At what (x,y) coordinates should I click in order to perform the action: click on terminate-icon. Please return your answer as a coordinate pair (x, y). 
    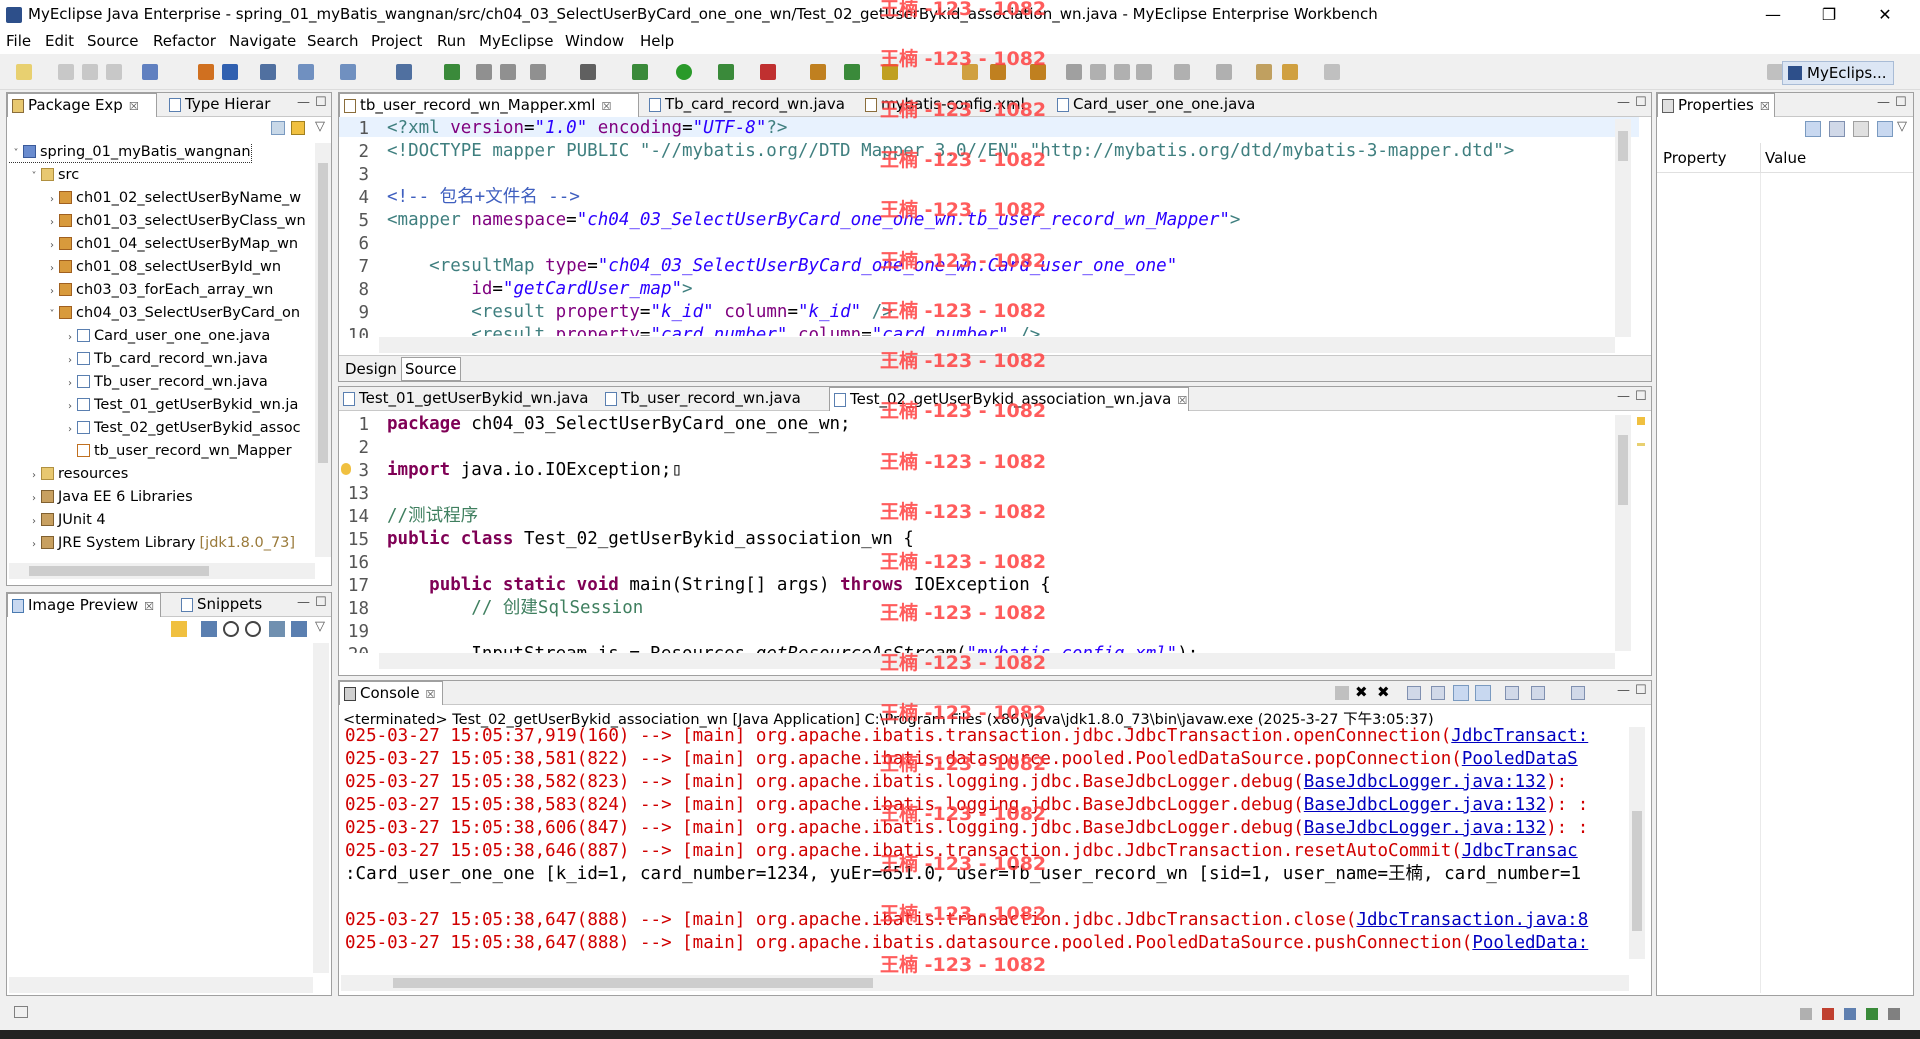
    Looking at the image, I should click on (1342, 693).